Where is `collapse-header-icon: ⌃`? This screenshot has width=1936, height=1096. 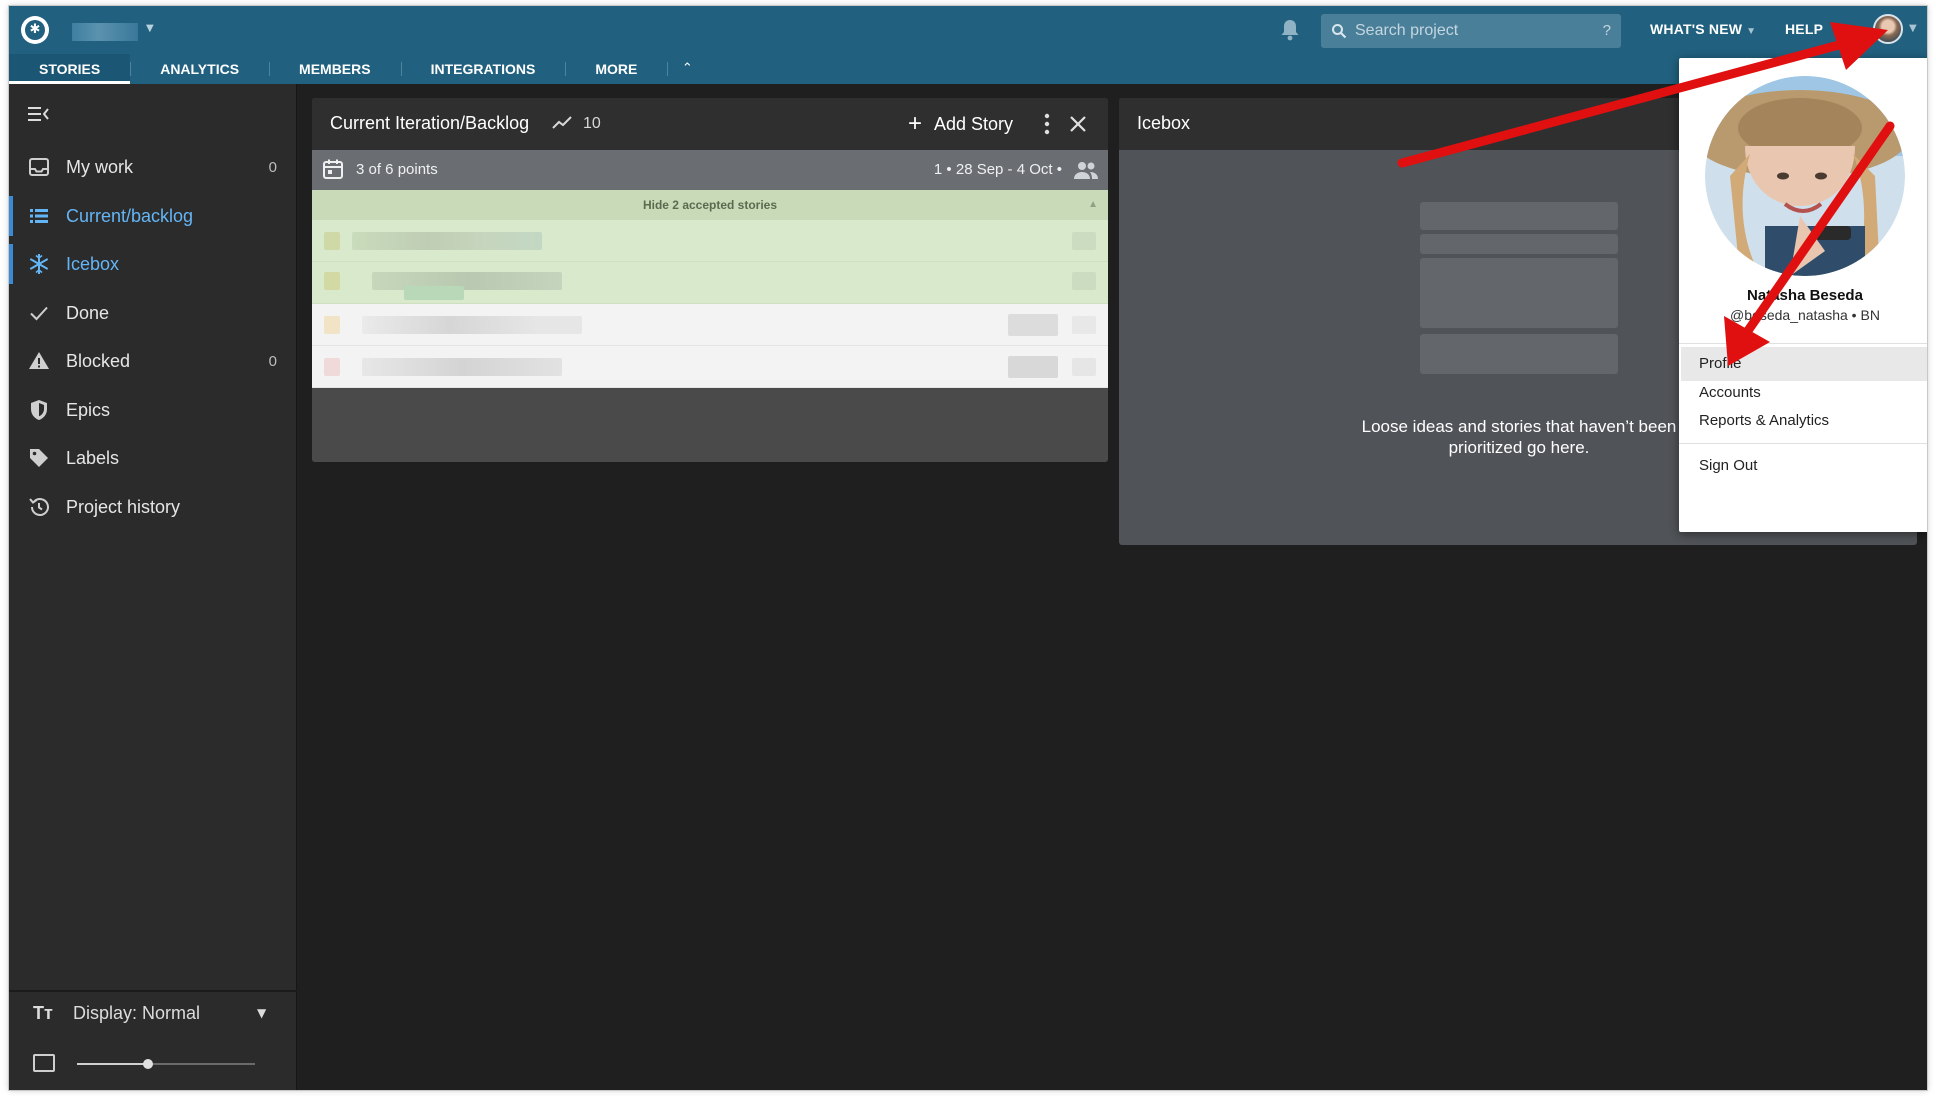
collapse-header-icon: ⌃ is located at coordinates (687, 69).